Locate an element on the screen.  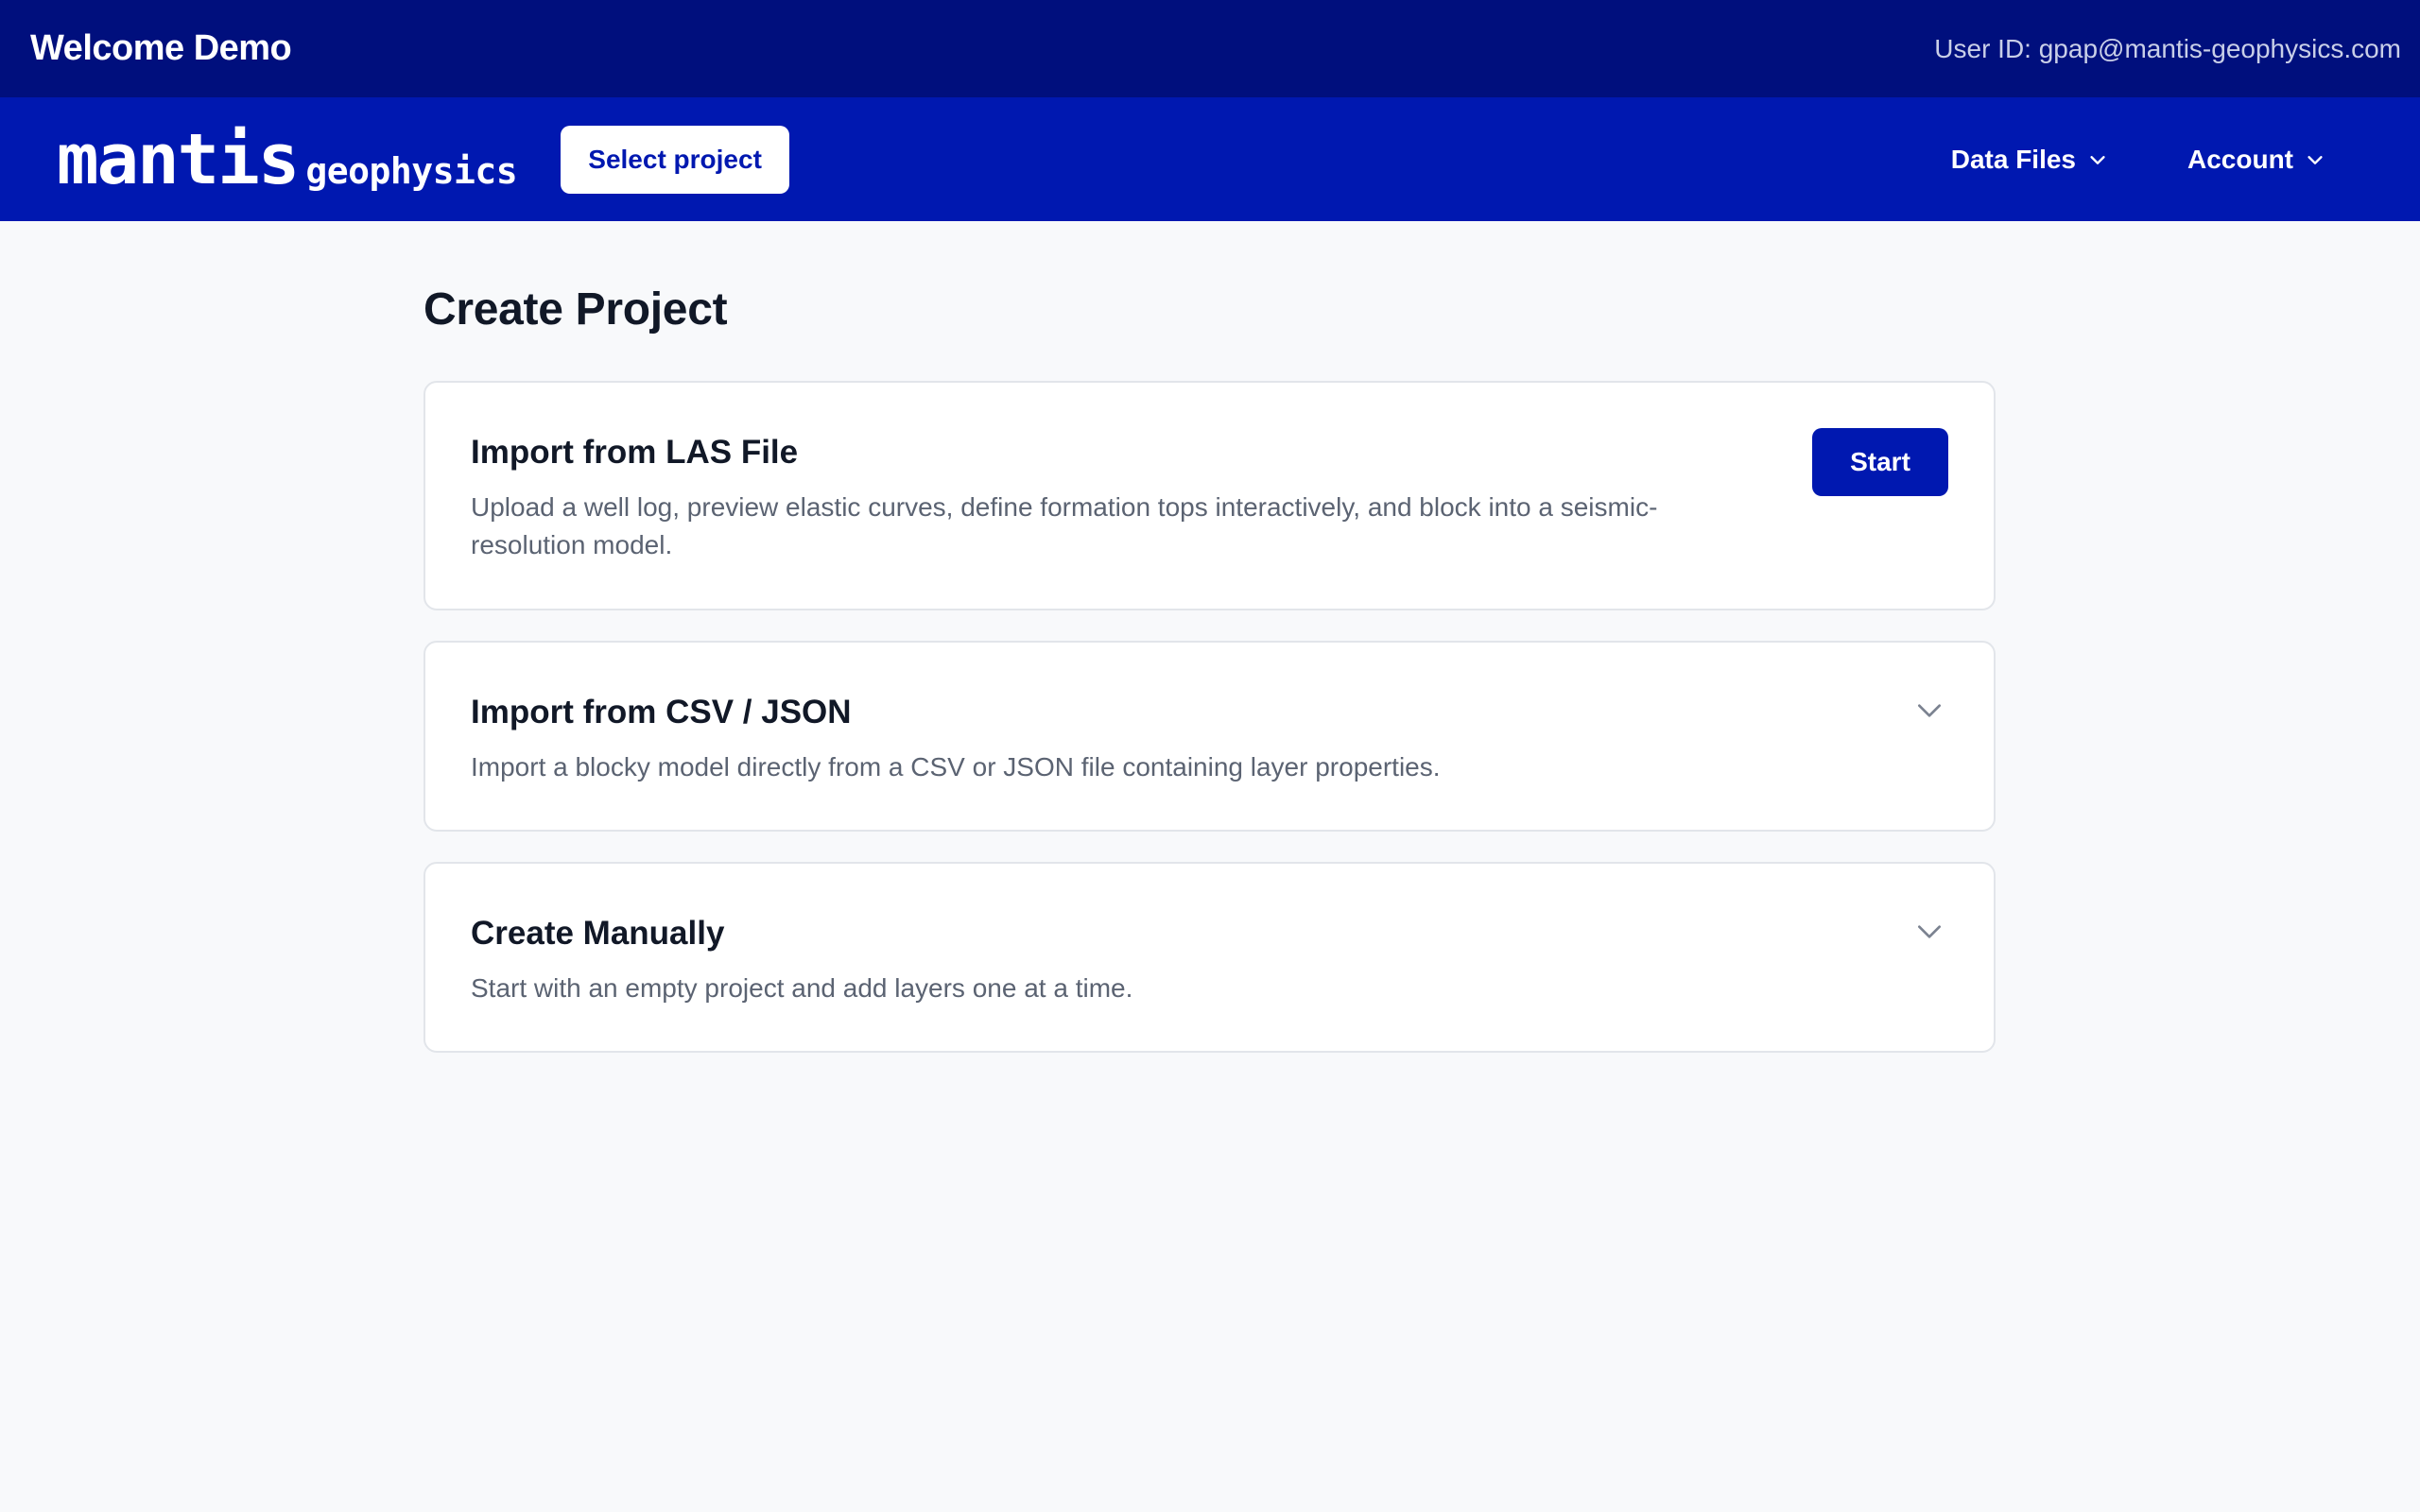
mantis-logo: mantis geophysics is located at coordinates (287, 159).